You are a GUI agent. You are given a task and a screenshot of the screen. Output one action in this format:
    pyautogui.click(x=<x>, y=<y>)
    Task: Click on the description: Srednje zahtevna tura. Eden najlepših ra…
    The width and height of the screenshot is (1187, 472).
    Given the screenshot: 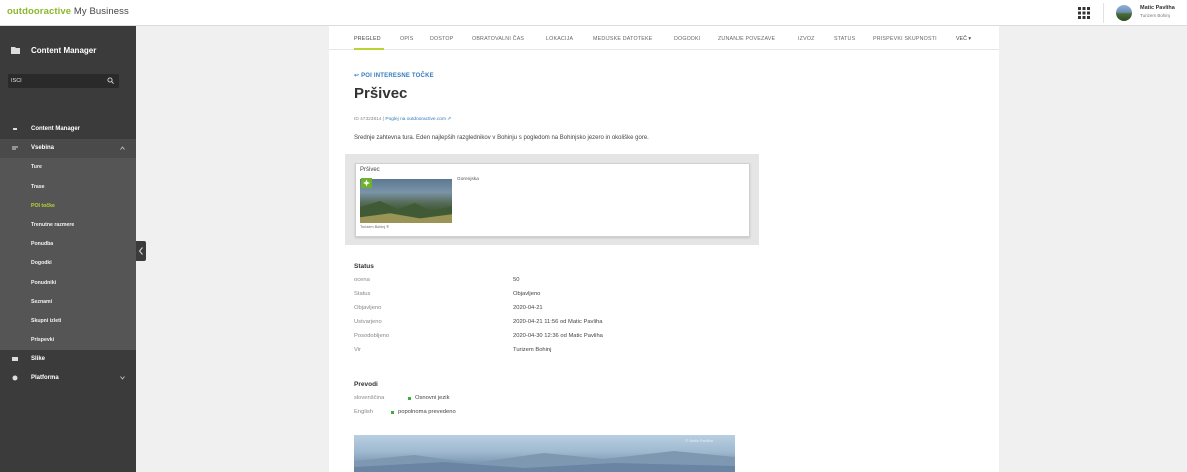 What is the action you would take?
    pyautogui.click(x=501, y=138)
    